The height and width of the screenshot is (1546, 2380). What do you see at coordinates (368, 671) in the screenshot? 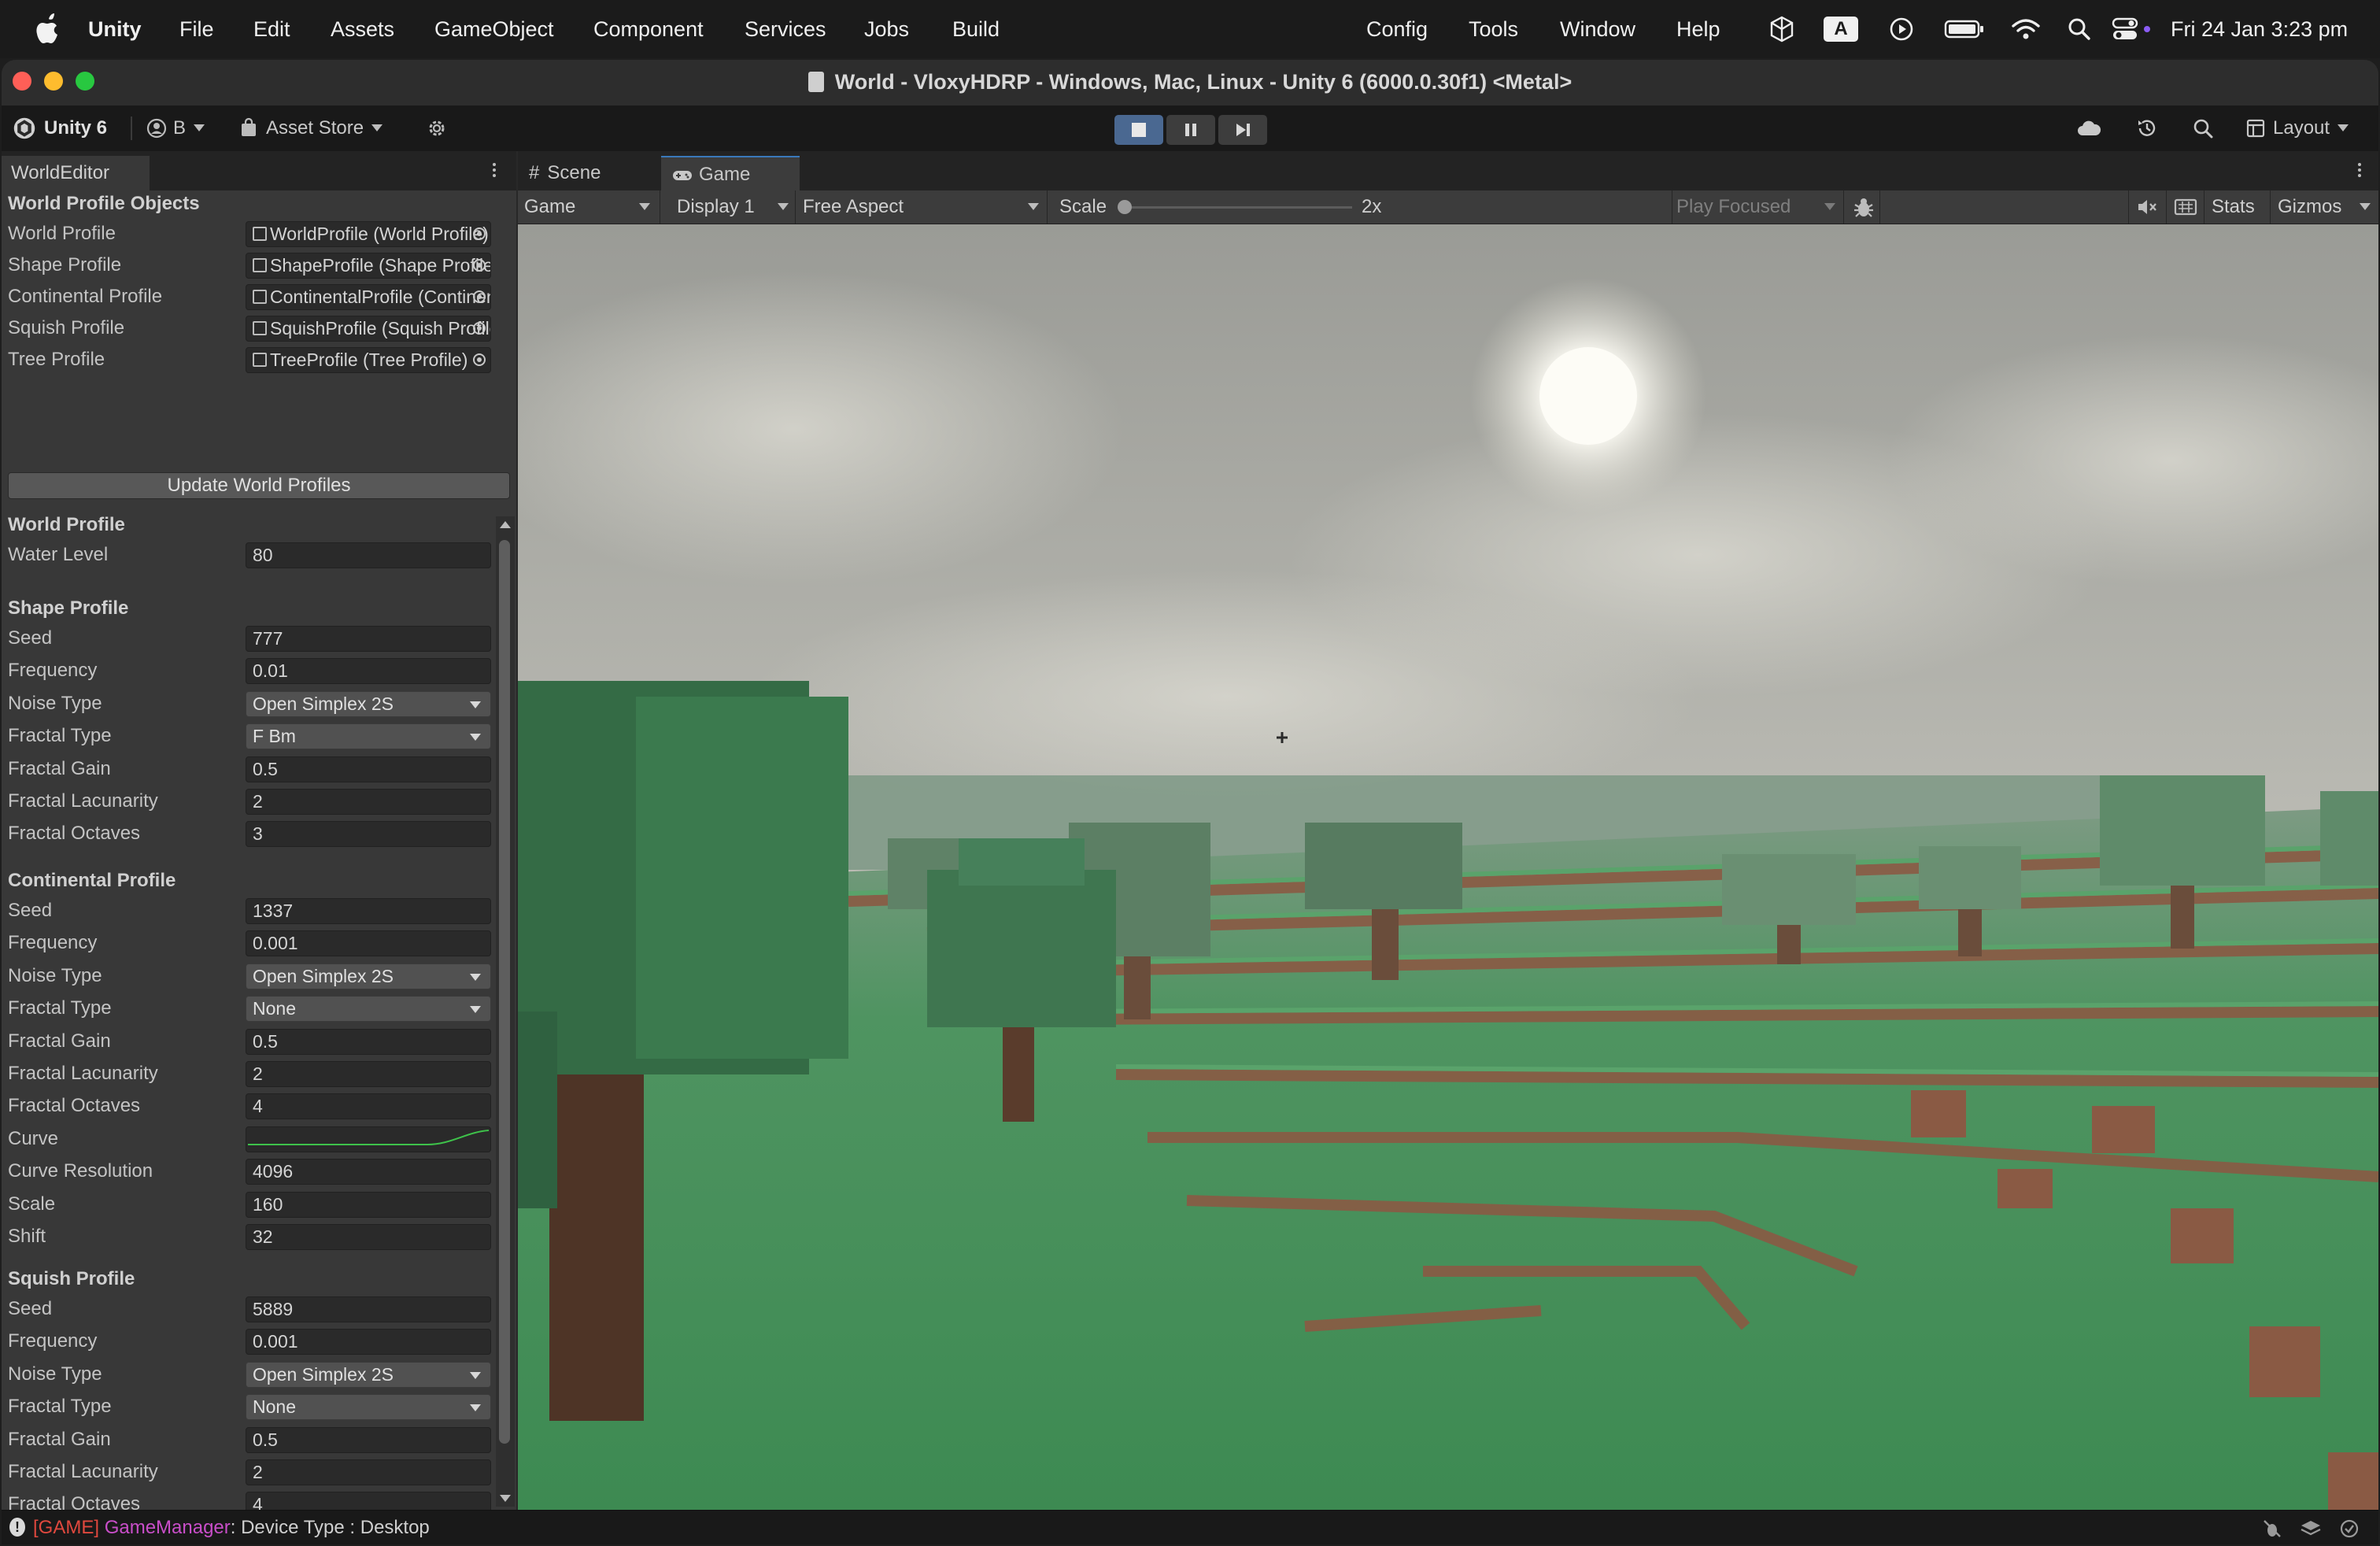
I see `frequency-field: 0.01` at bounding box center [368, 671].